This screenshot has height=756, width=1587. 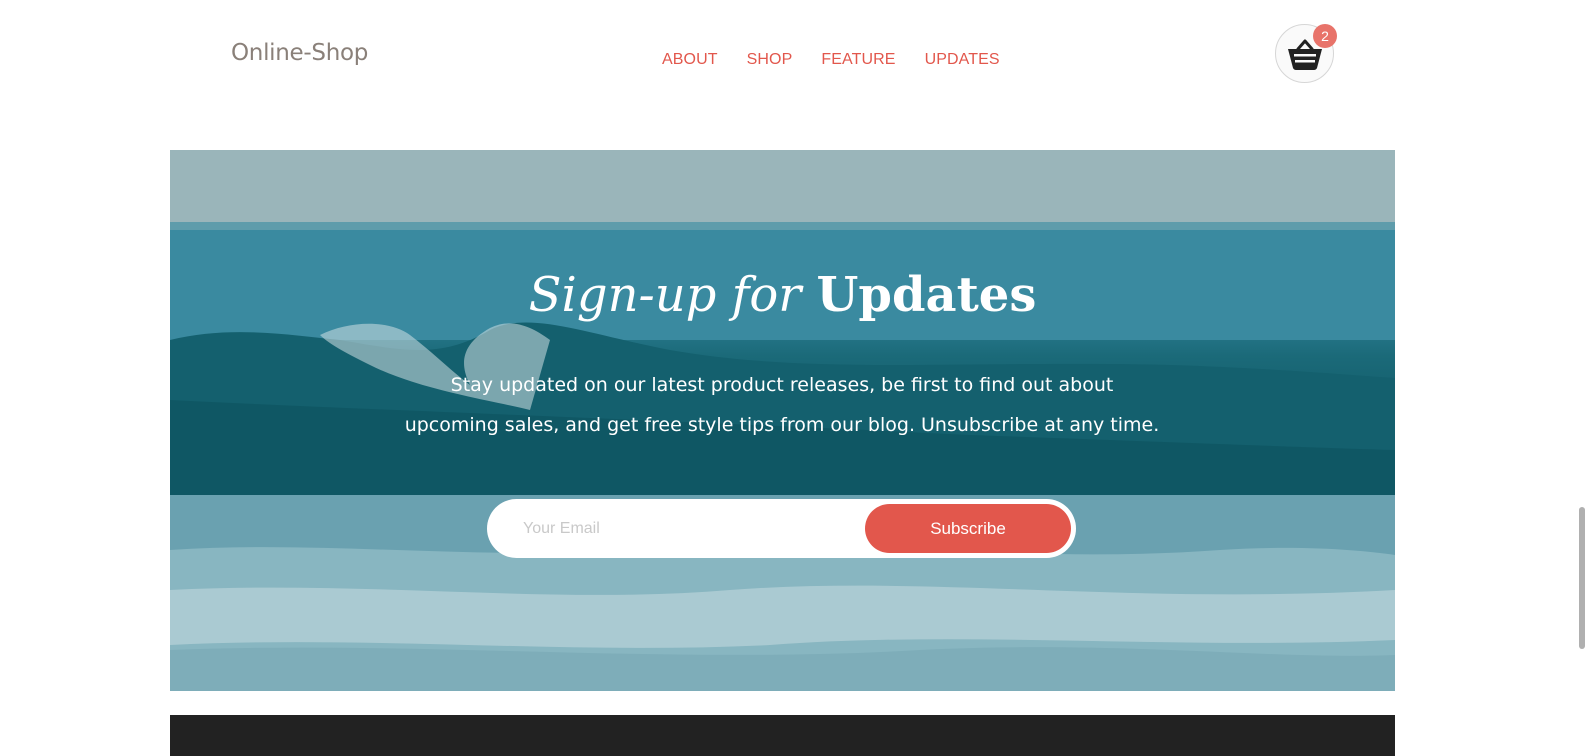 What do you see at coordinates (858, 60) in the screenshot?
I see `nav-link-feature: FEATURE` at bounding box center [858, 60].